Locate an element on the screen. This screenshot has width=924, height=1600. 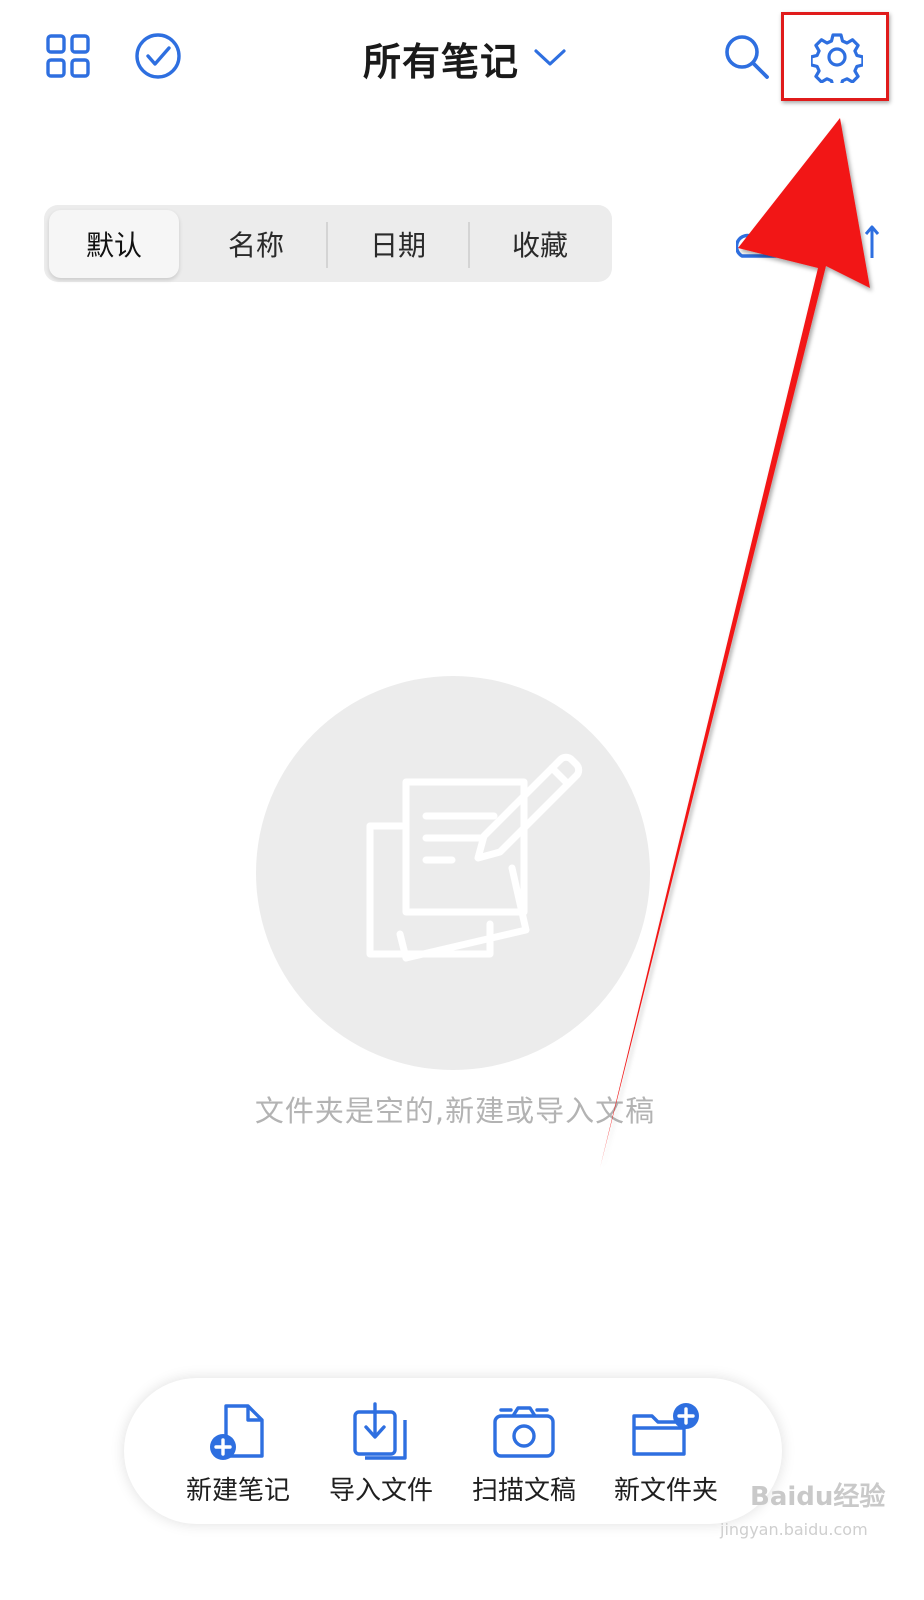
grid-view-button is located at coordinates (68, 56).